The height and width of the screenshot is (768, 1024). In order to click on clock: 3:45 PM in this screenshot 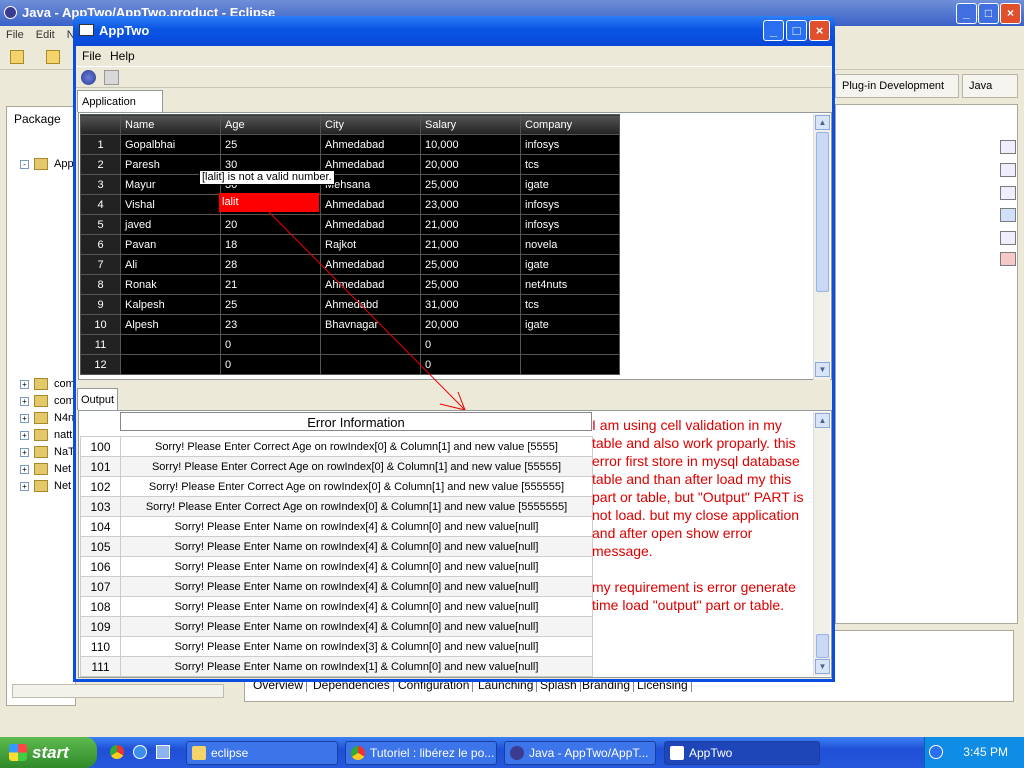, I will do `click(985, 752)`.